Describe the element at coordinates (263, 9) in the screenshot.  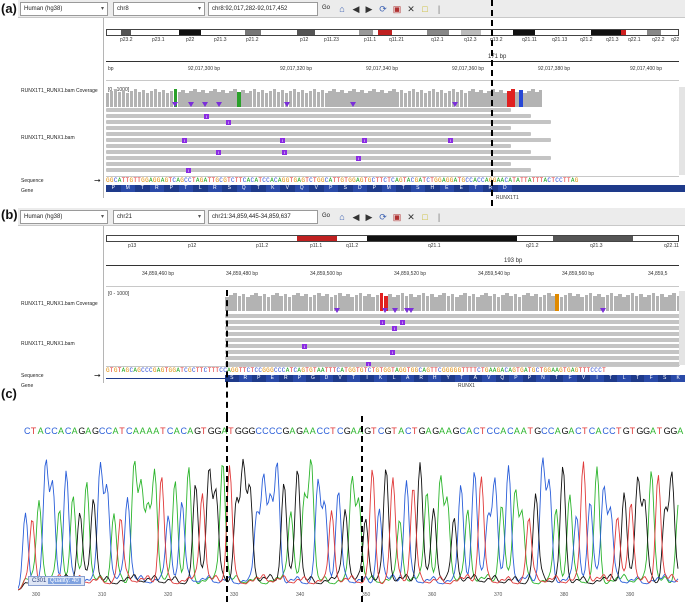
I see `locus-input: chr8:92,017,282-92,017,452` at that location.